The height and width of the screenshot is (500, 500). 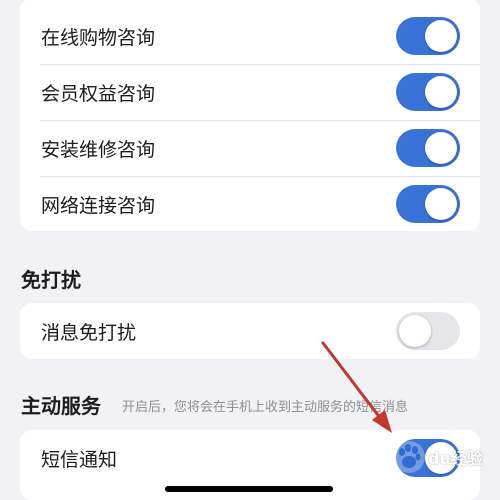 I want to click on row-label: 在线购物咨询, so click(x=98, y=37).